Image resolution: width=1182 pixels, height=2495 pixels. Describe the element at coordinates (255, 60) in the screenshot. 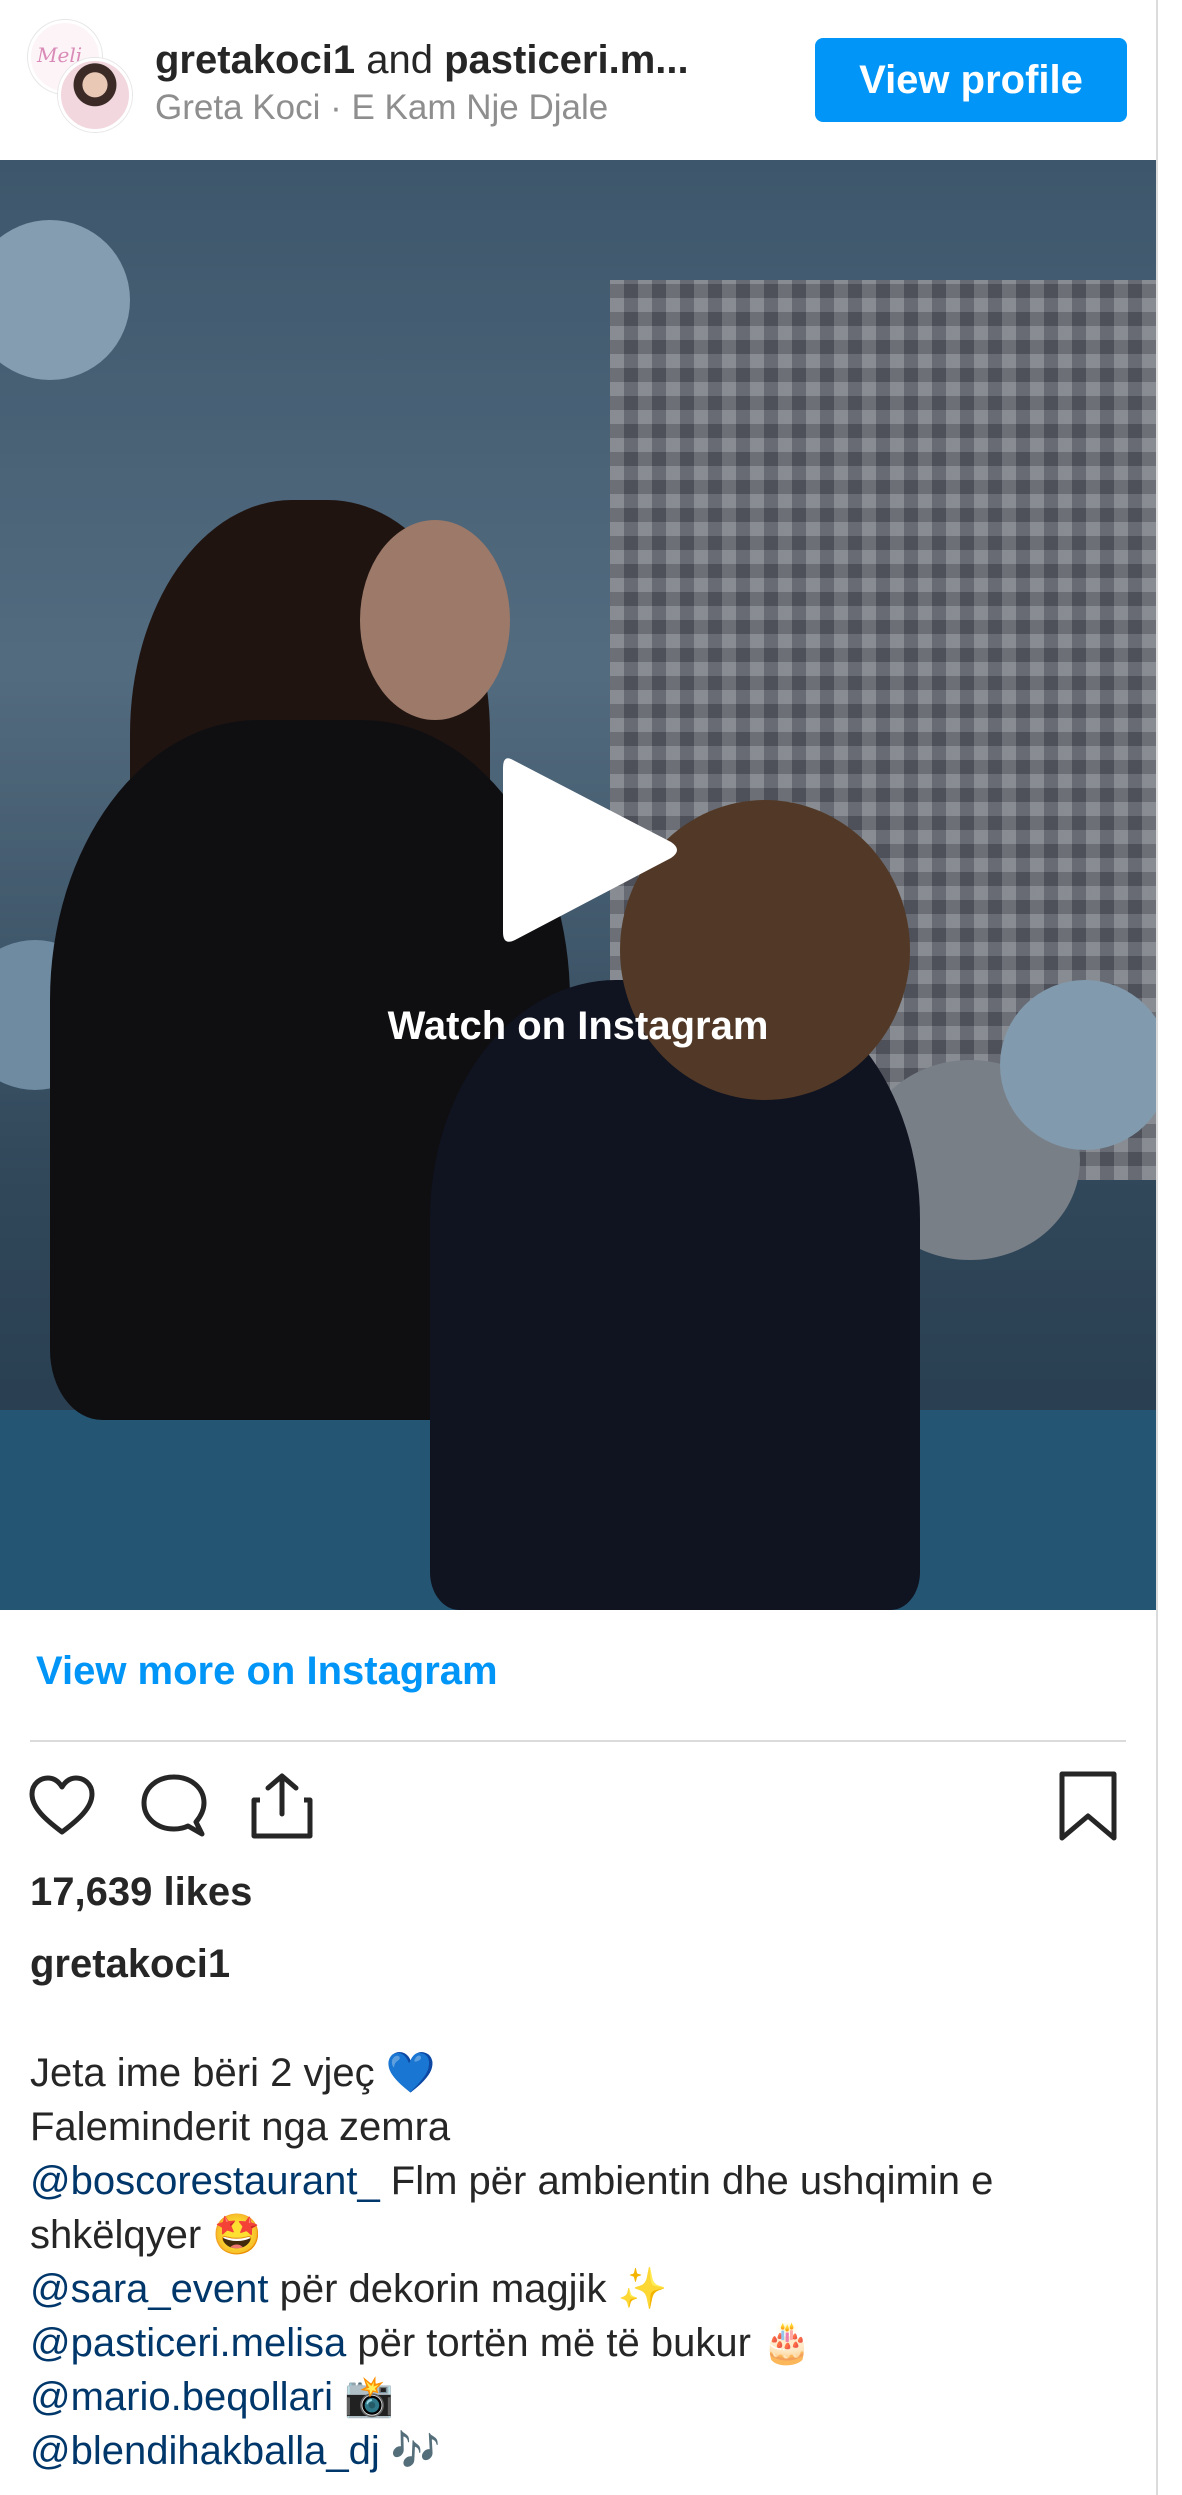

I see `author-link-gretakoci1: gretakoci1` at that location.